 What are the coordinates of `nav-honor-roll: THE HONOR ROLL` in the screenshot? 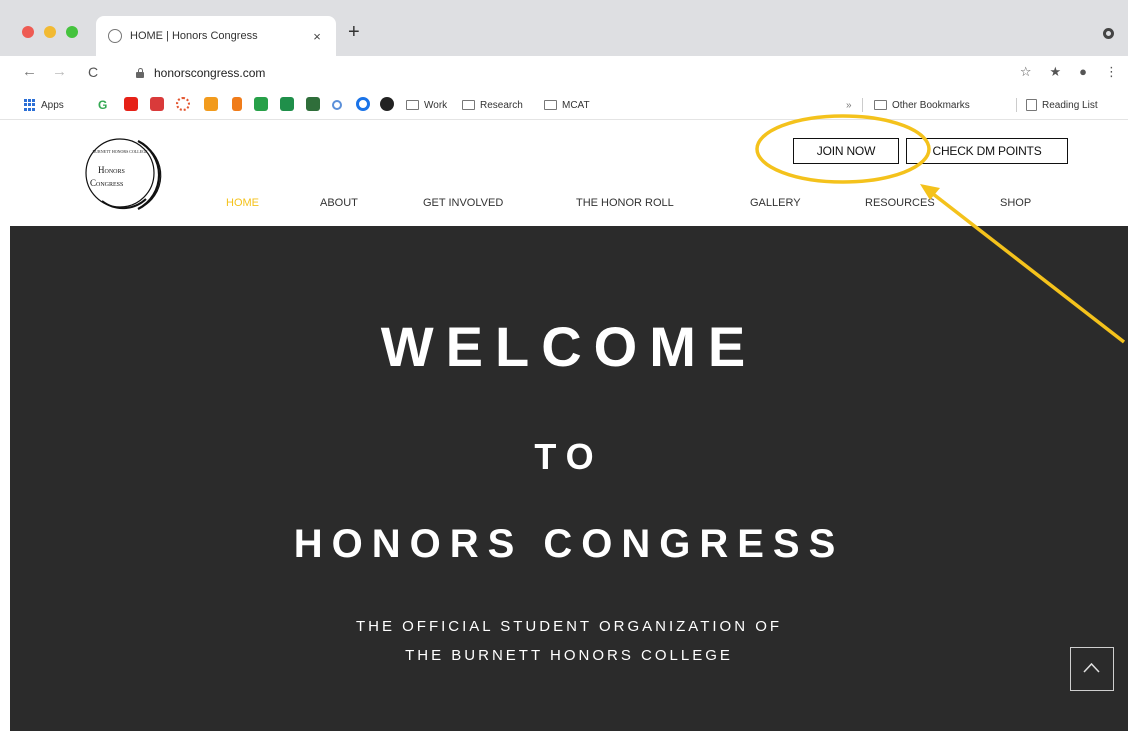 It's located at (625, 203).